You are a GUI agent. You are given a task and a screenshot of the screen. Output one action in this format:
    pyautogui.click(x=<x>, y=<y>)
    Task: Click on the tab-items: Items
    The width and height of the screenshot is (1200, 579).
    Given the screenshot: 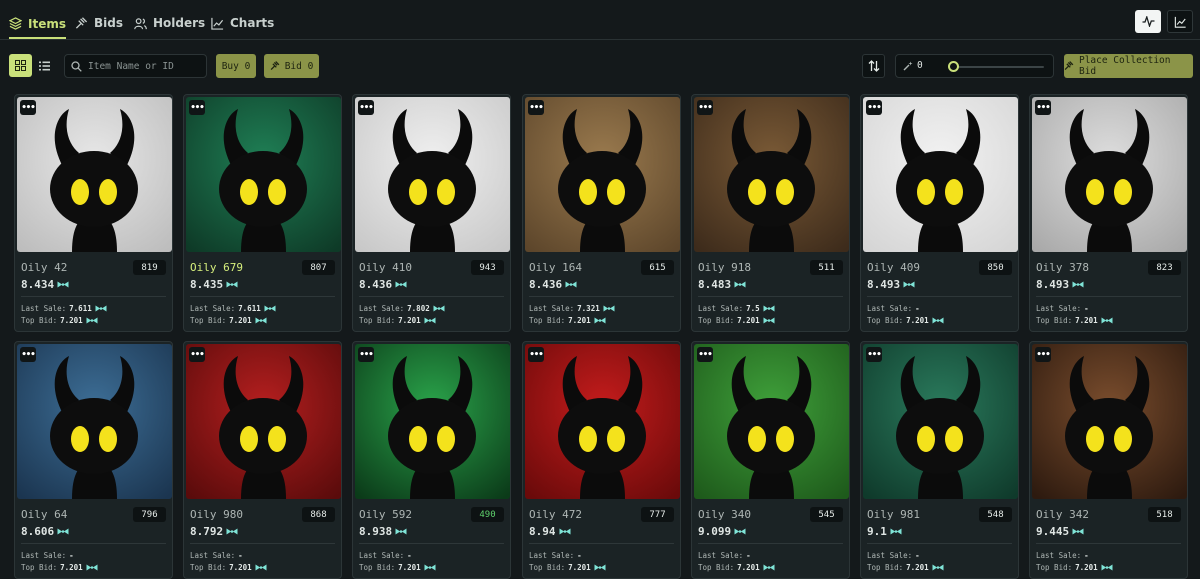 What is the action you would take?
    pyautogui.click(x=37, y=24)
    